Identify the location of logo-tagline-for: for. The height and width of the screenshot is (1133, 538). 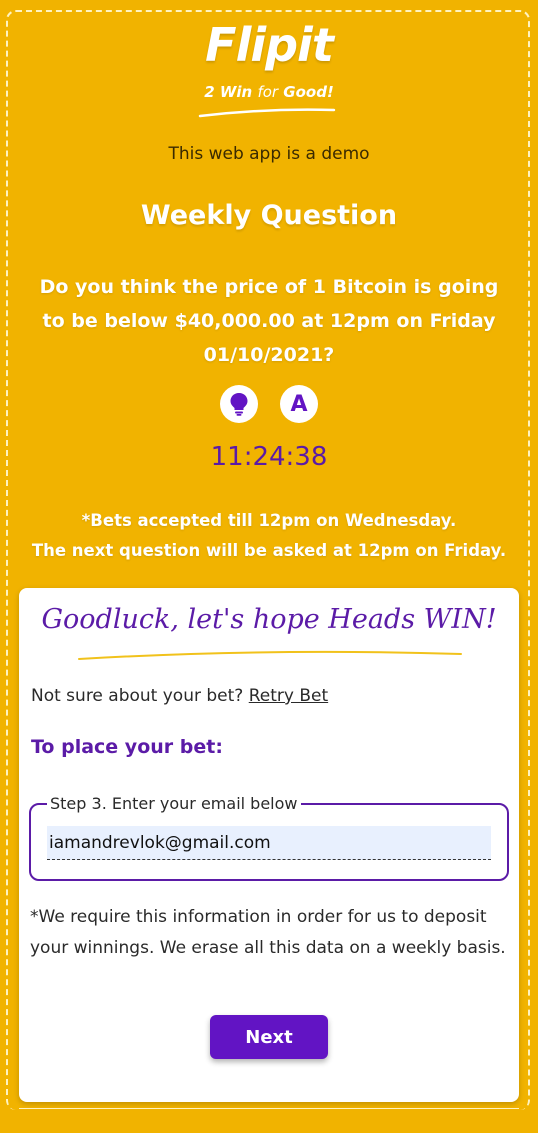
(268, 92).